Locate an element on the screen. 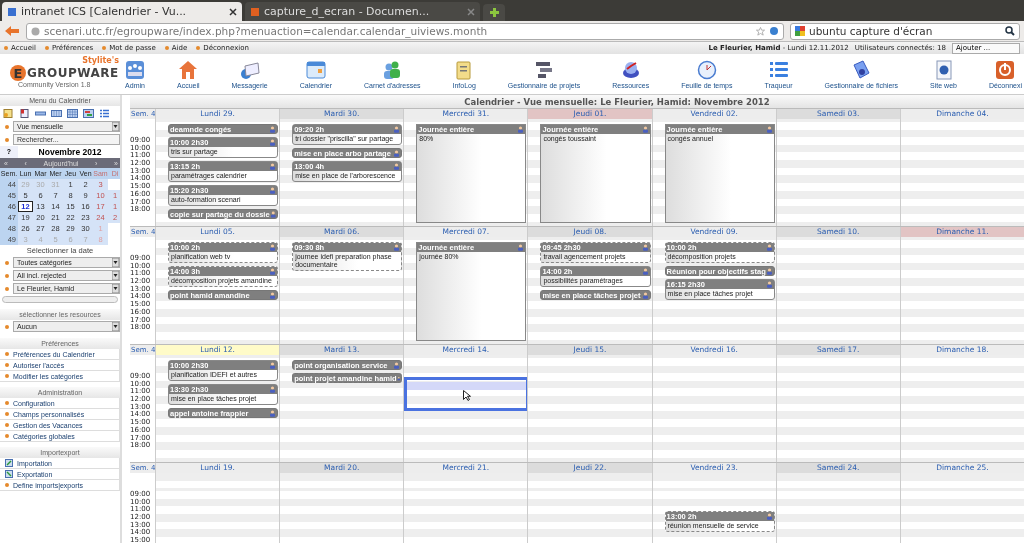  bookmark-icon is located at coordinates (24, 113).